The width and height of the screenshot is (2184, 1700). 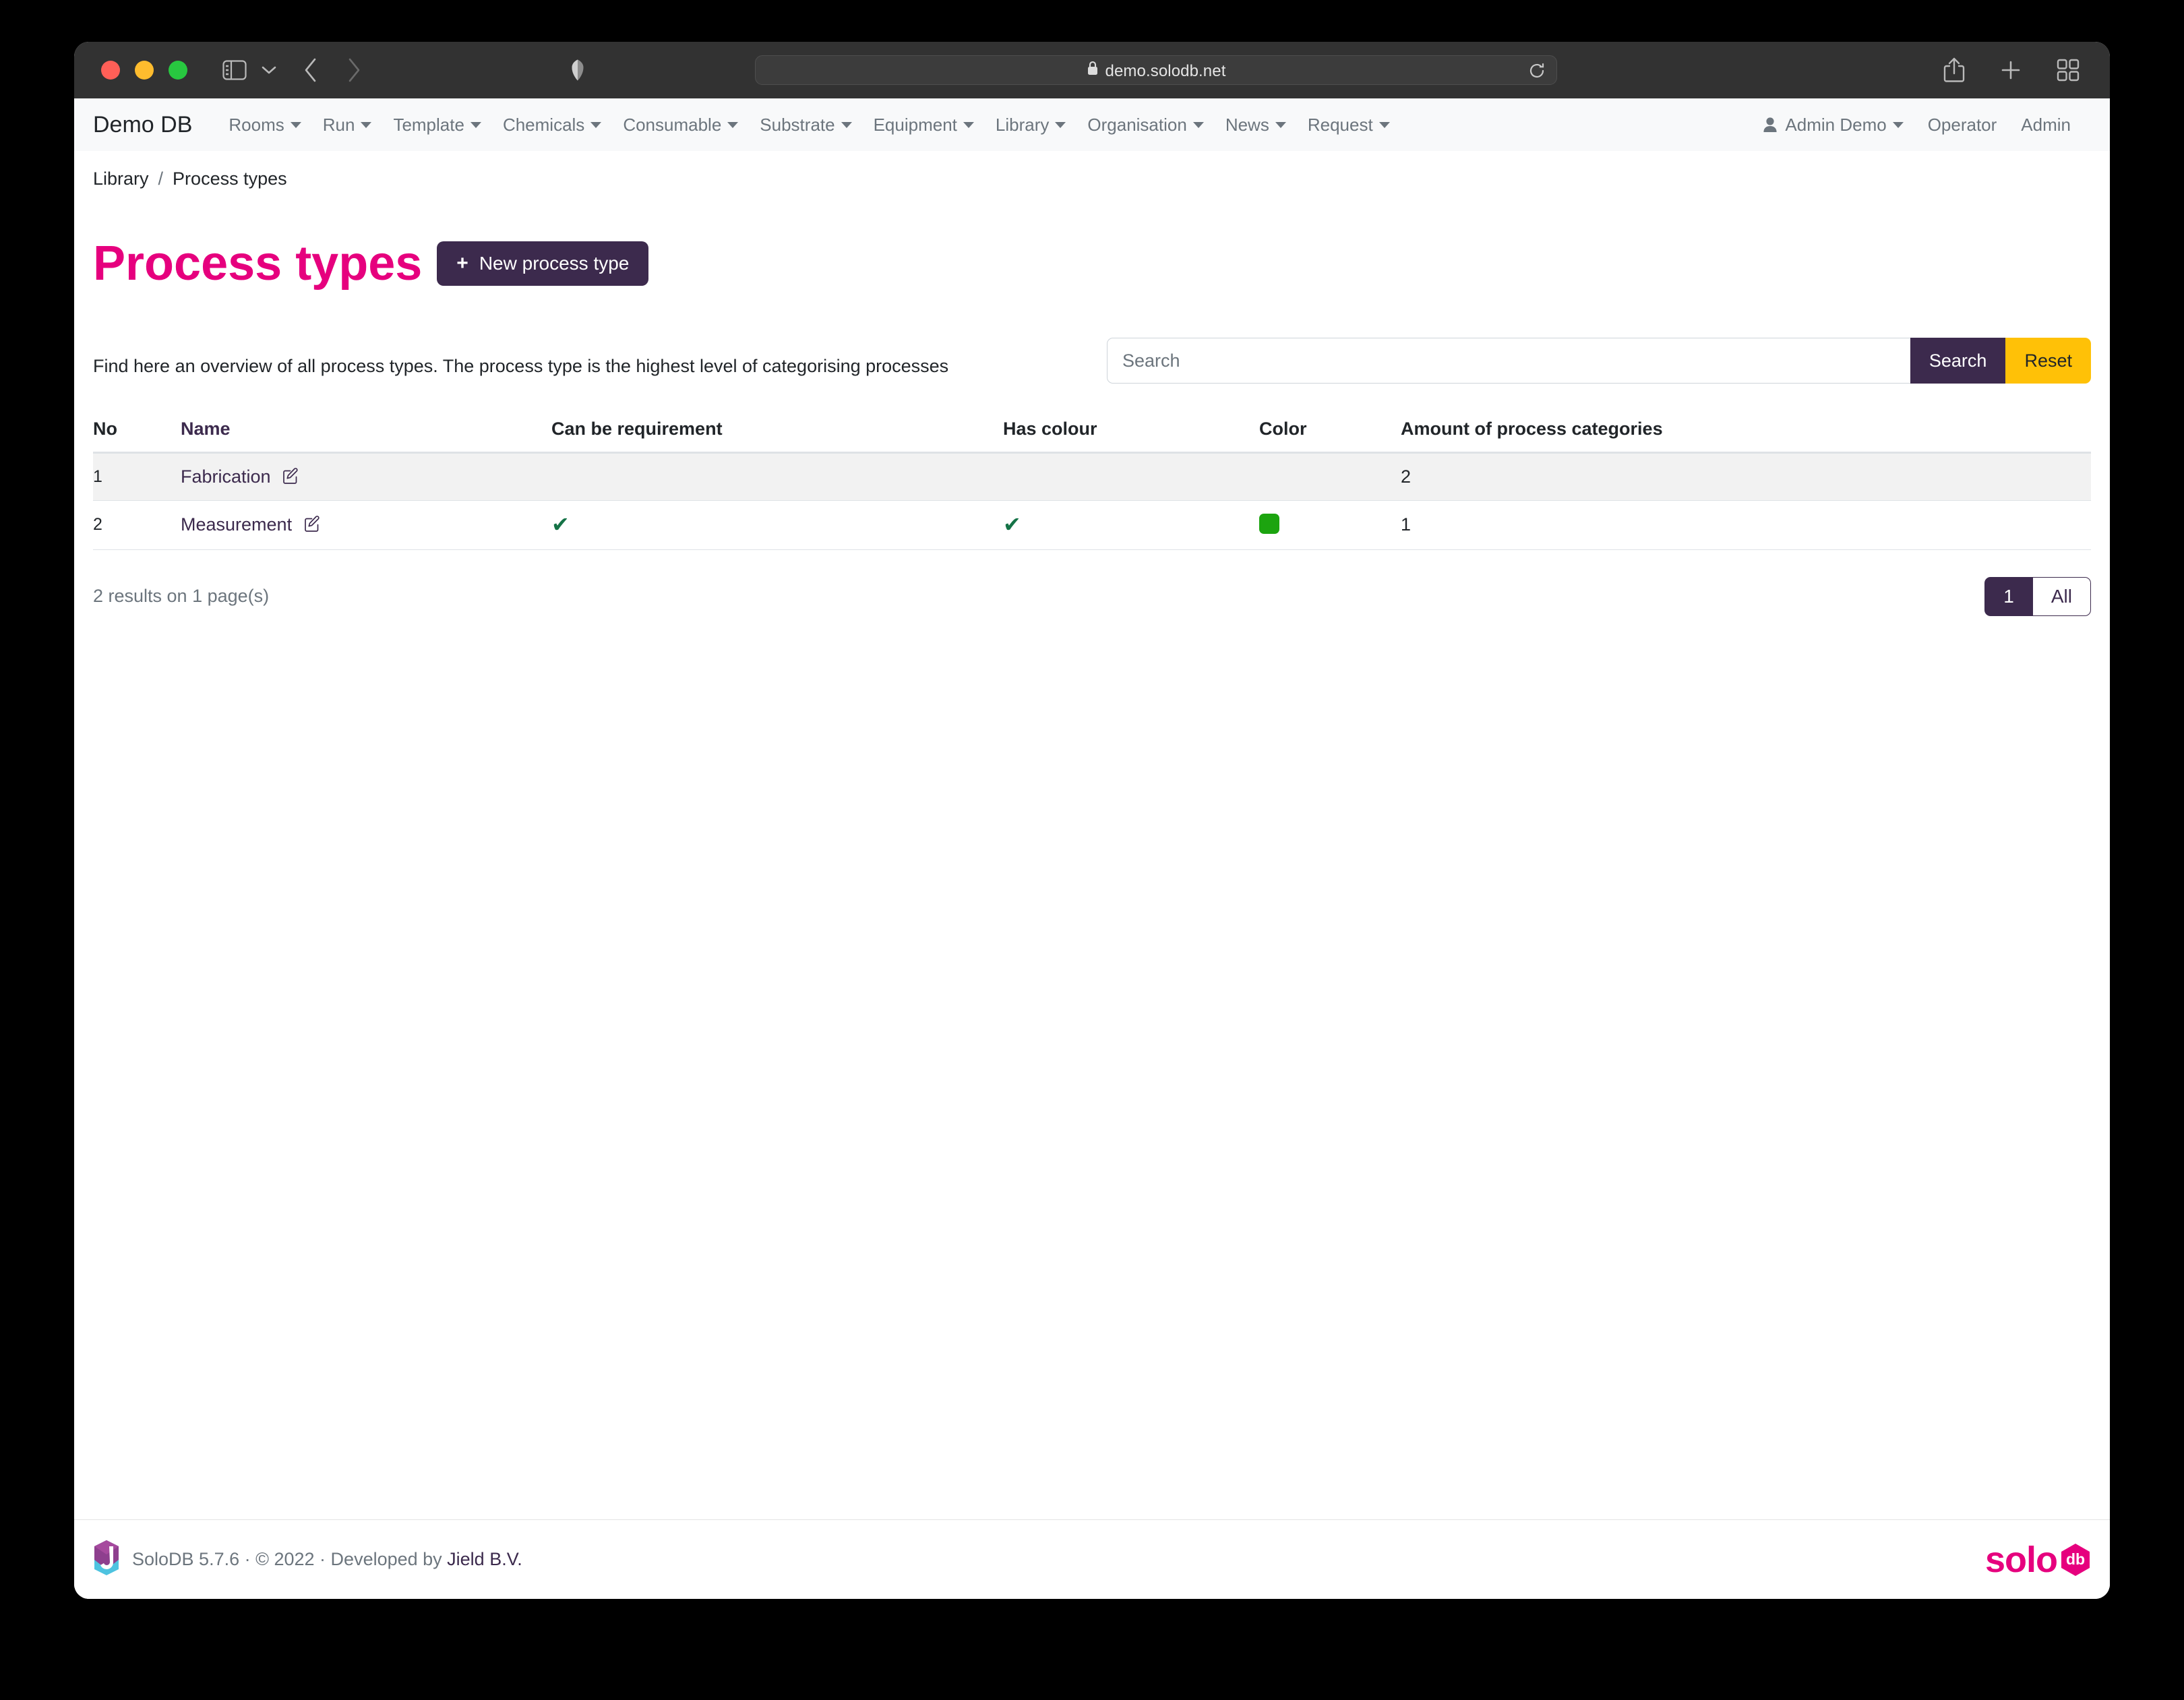 What do you see at coordinates (484, 1559) in the screenshot?
I see `footer-developer-link: Jield B.V.` at bounding box center [484, 1559].